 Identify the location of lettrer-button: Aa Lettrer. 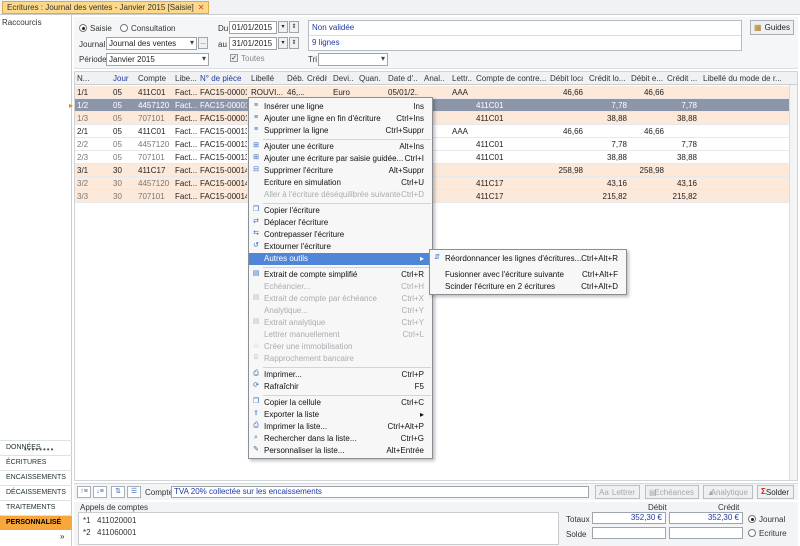
(617, 492).